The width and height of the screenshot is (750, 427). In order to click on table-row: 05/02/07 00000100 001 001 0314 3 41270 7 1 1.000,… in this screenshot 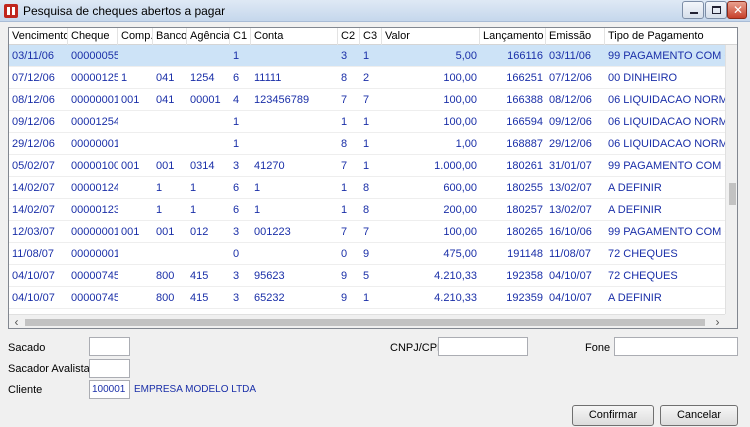, I will do `click(367, 166)`.